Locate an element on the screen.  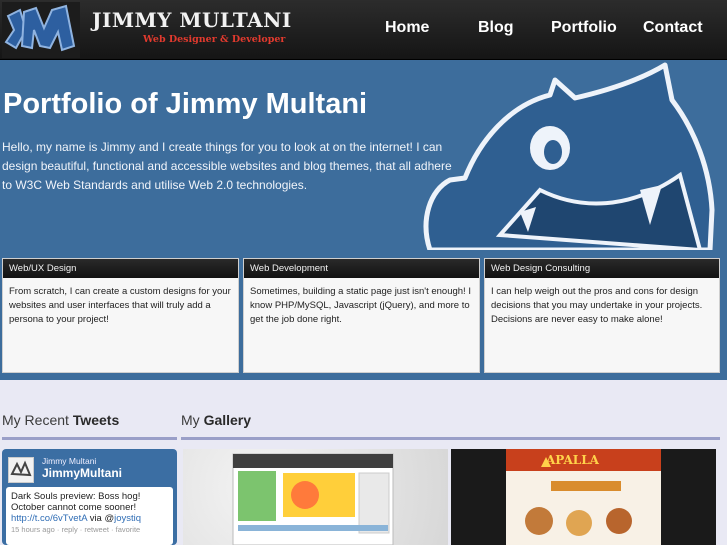
service-title: Web Design Consulting is located at coordinates (602, 268).